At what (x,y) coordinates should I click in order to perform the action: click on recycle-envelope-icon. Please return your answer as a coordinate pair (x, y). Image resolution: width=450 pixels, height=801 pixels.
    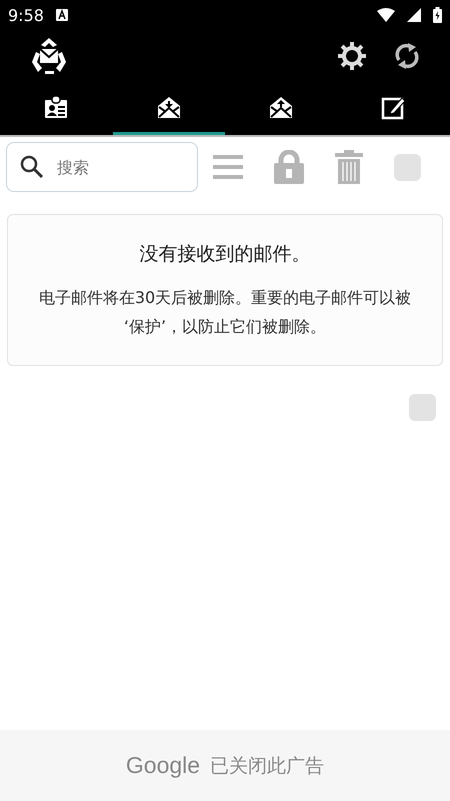
    Looking at the image, I should click on (49, 56).